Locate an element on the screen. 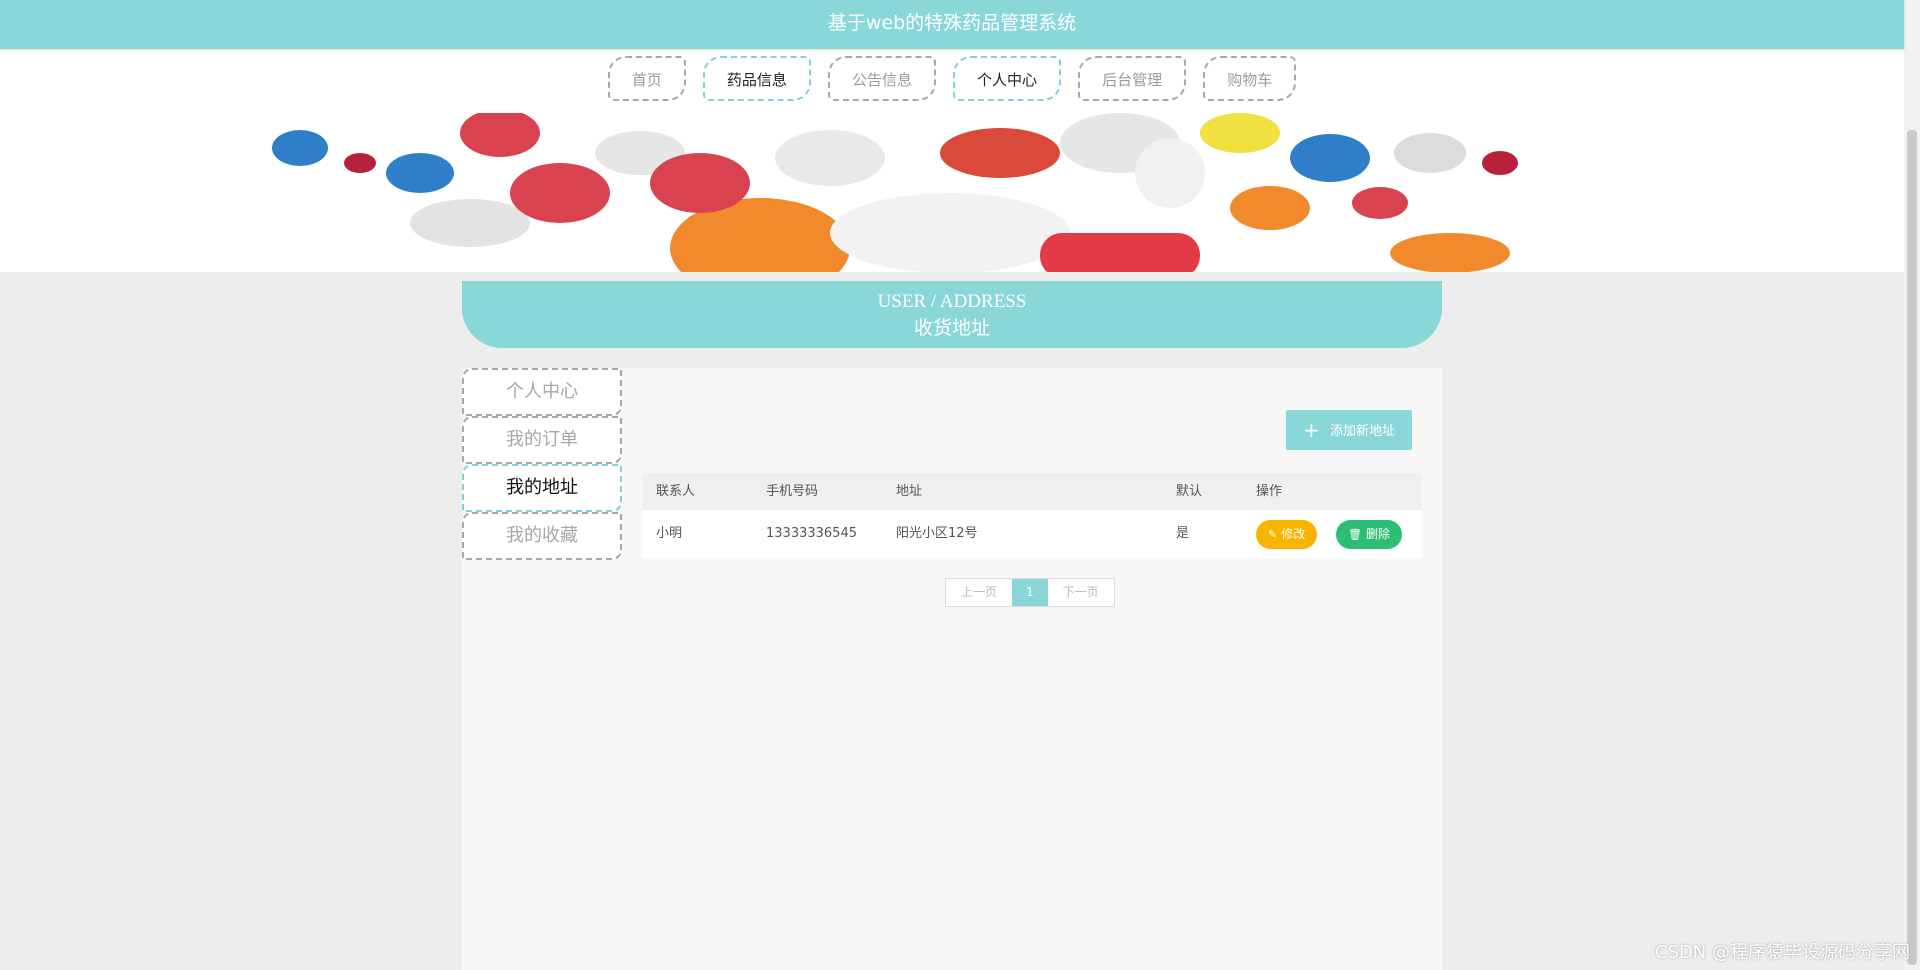  header-actions: 操作 is located at coordinates (1269, 491).